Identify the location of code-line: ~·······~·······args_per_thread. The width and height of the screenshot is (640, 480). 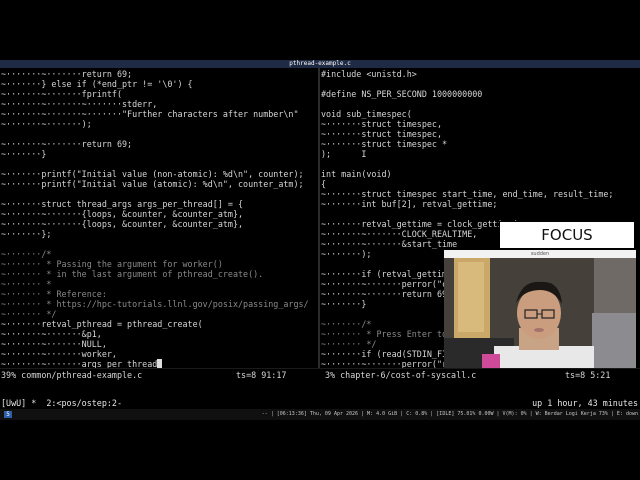
(159, 363).